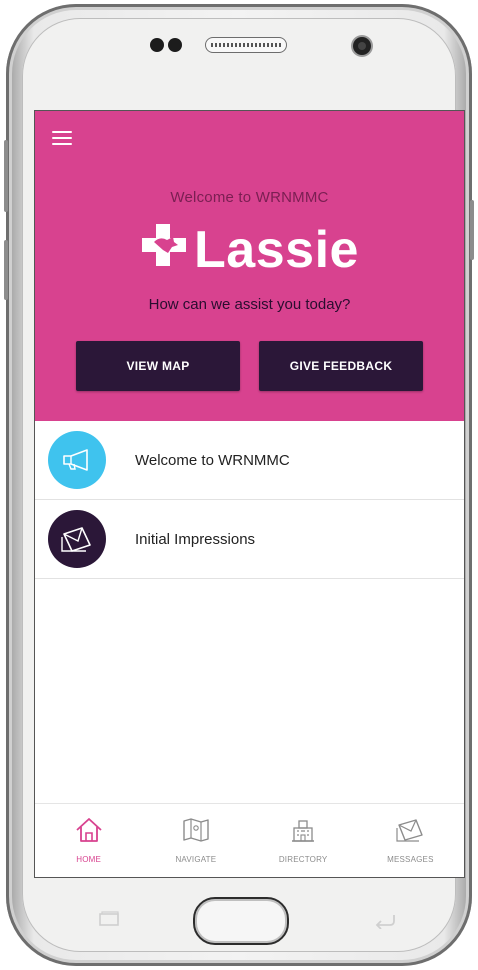  I want to click on list-item-welcome: Welcome to WRNMMC, so click(249, 460).